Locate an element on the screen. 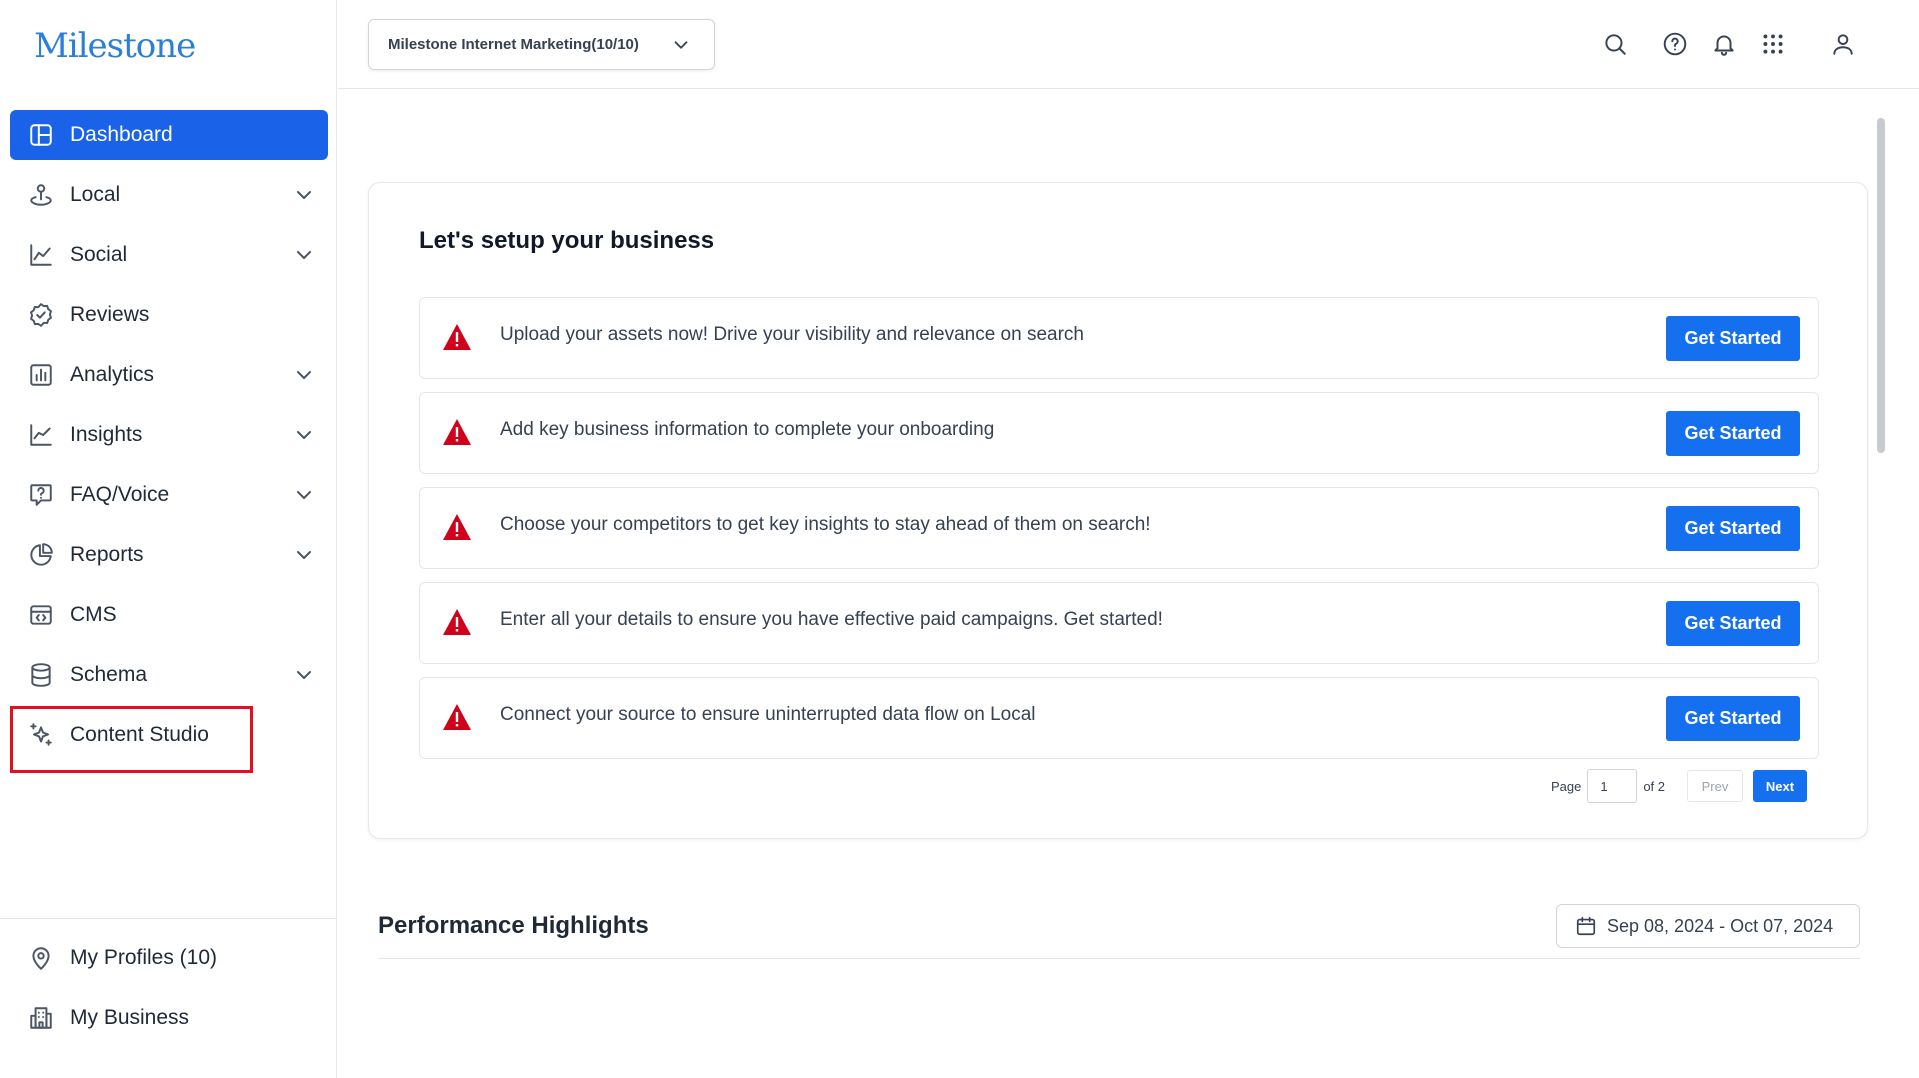 The width and height of the screenshot is (1919, 1078). pagination: Page 1 of 2 Prev Next is located at coordinates (1679, 786).